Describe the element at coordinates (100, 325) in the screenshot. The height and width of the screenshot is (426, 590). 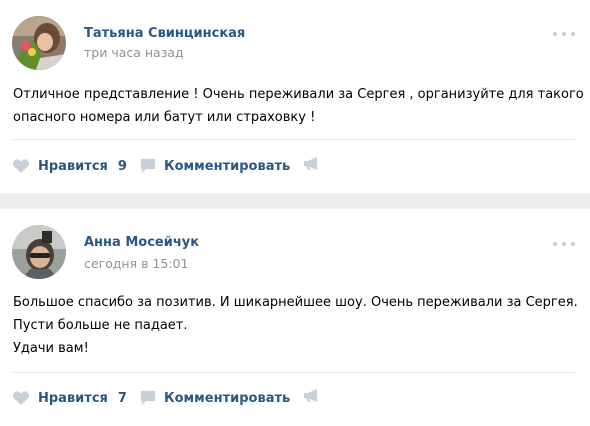
I see `post-text-line: Пусти больше не падает.` at that location.